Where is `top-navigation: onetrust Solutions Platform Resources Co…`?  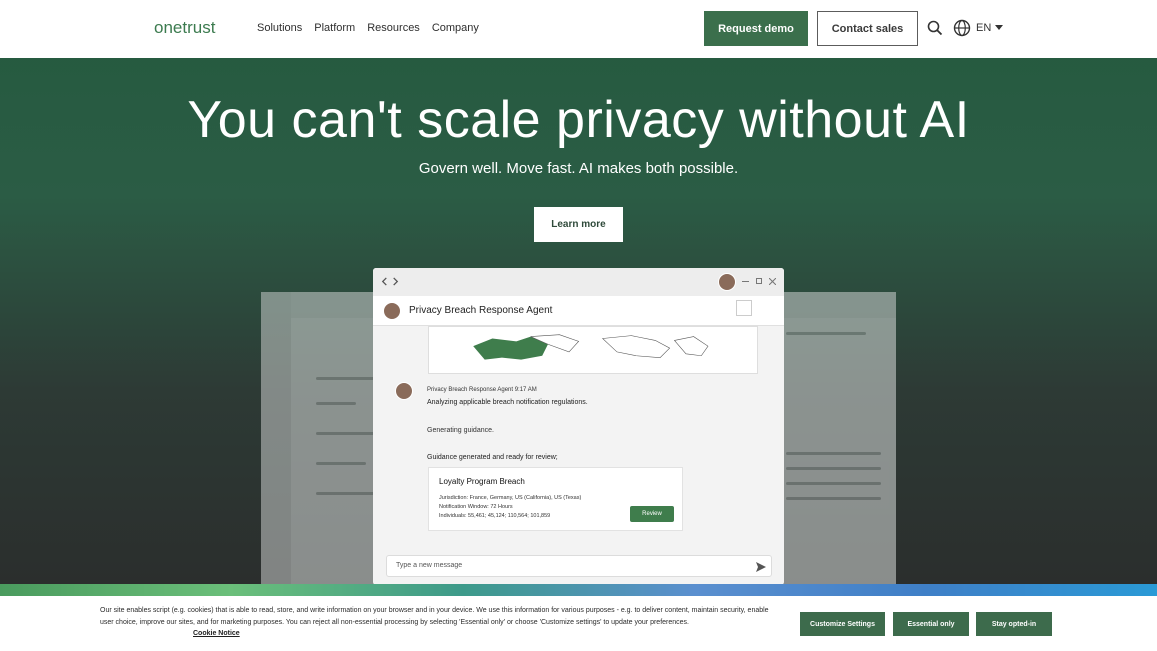 top-navigation: onetrust Solutions Platform Resources Co… is located at coordinates (578, 29).